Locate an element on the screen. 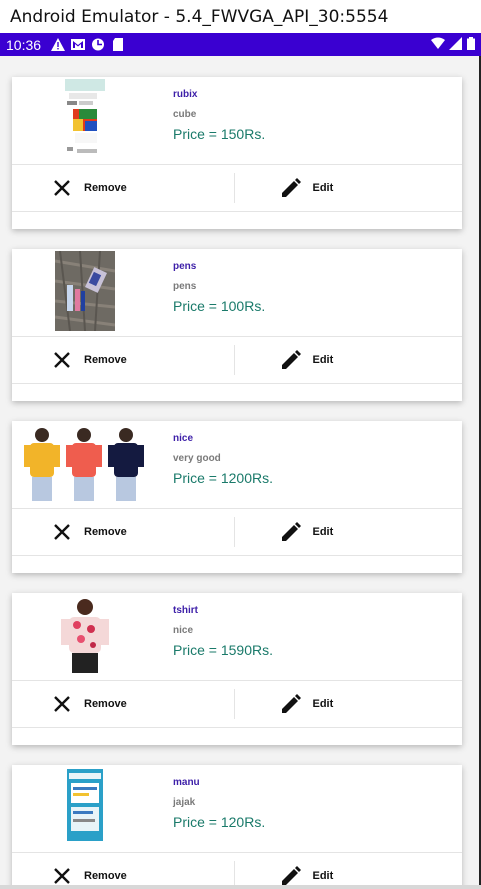 The width and height of the screenshot is (481, 889). product-description: nice is located at coordinates (183, 630).